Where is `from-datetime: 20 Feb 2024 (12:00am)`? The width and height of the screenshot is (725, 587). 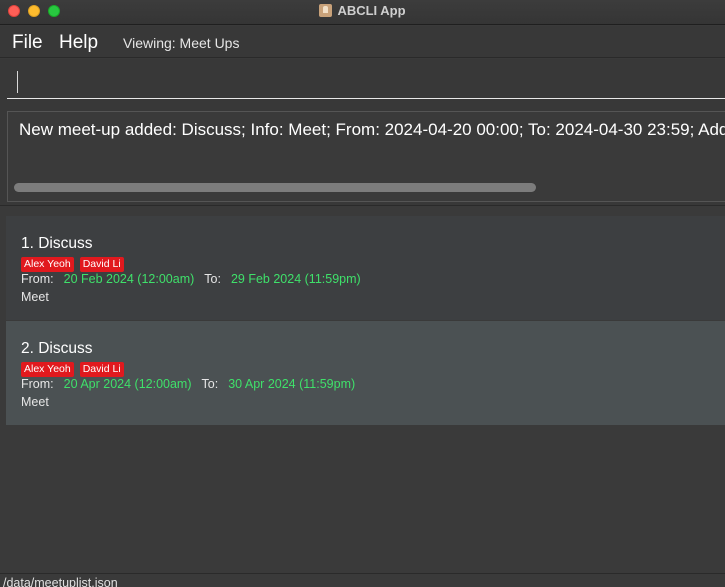 from-datetime: 20 Feb 2024 (12:00am) is located at coordinates (129, 279).